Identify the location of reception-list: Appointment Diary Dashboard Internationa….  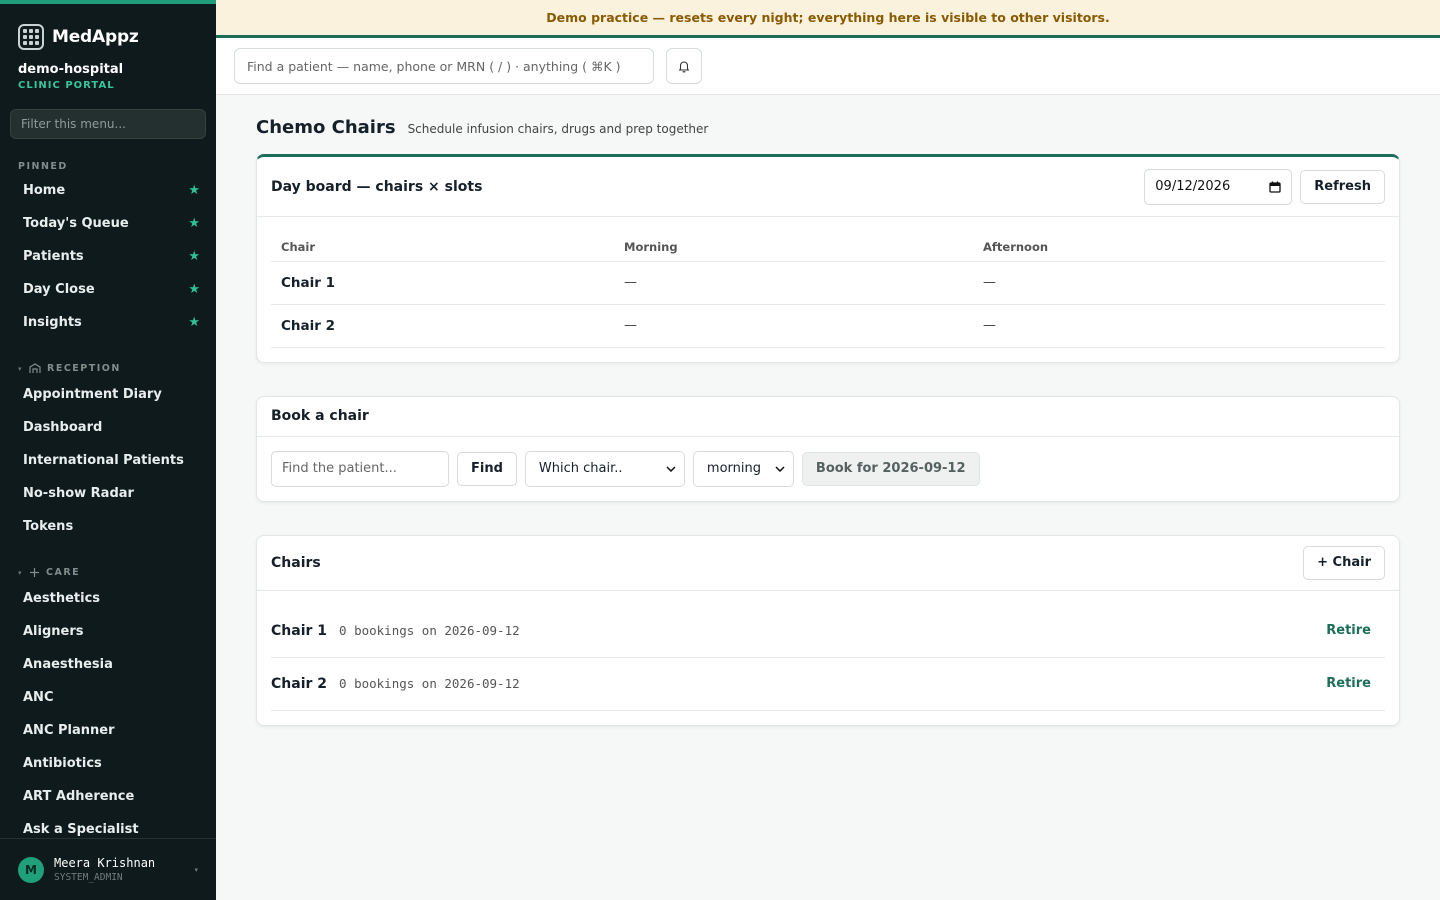
(108, 460).